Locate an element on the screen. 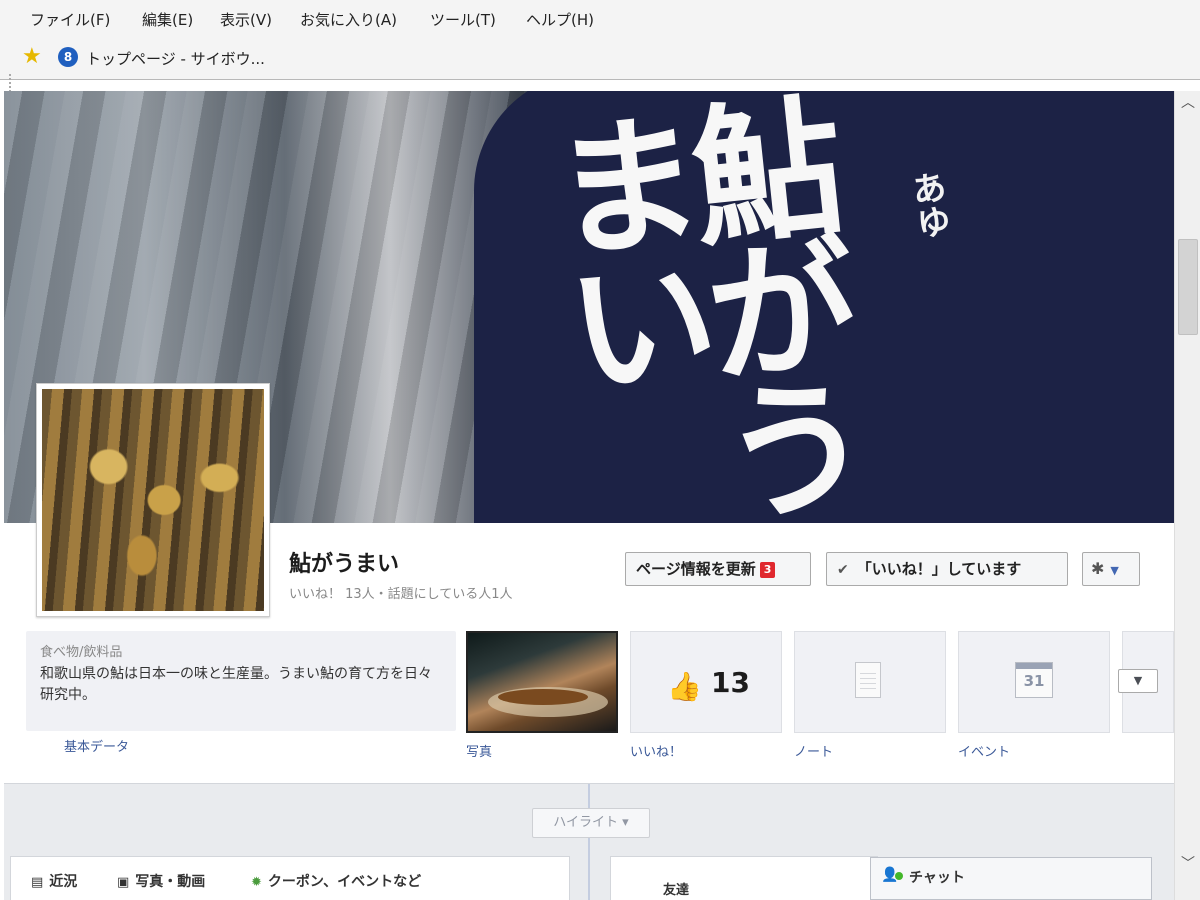 The height and width of the screenshot is (900, 1200). settings-dropdown-button: ✱ ▼ is located at coordinates (1111, 569).